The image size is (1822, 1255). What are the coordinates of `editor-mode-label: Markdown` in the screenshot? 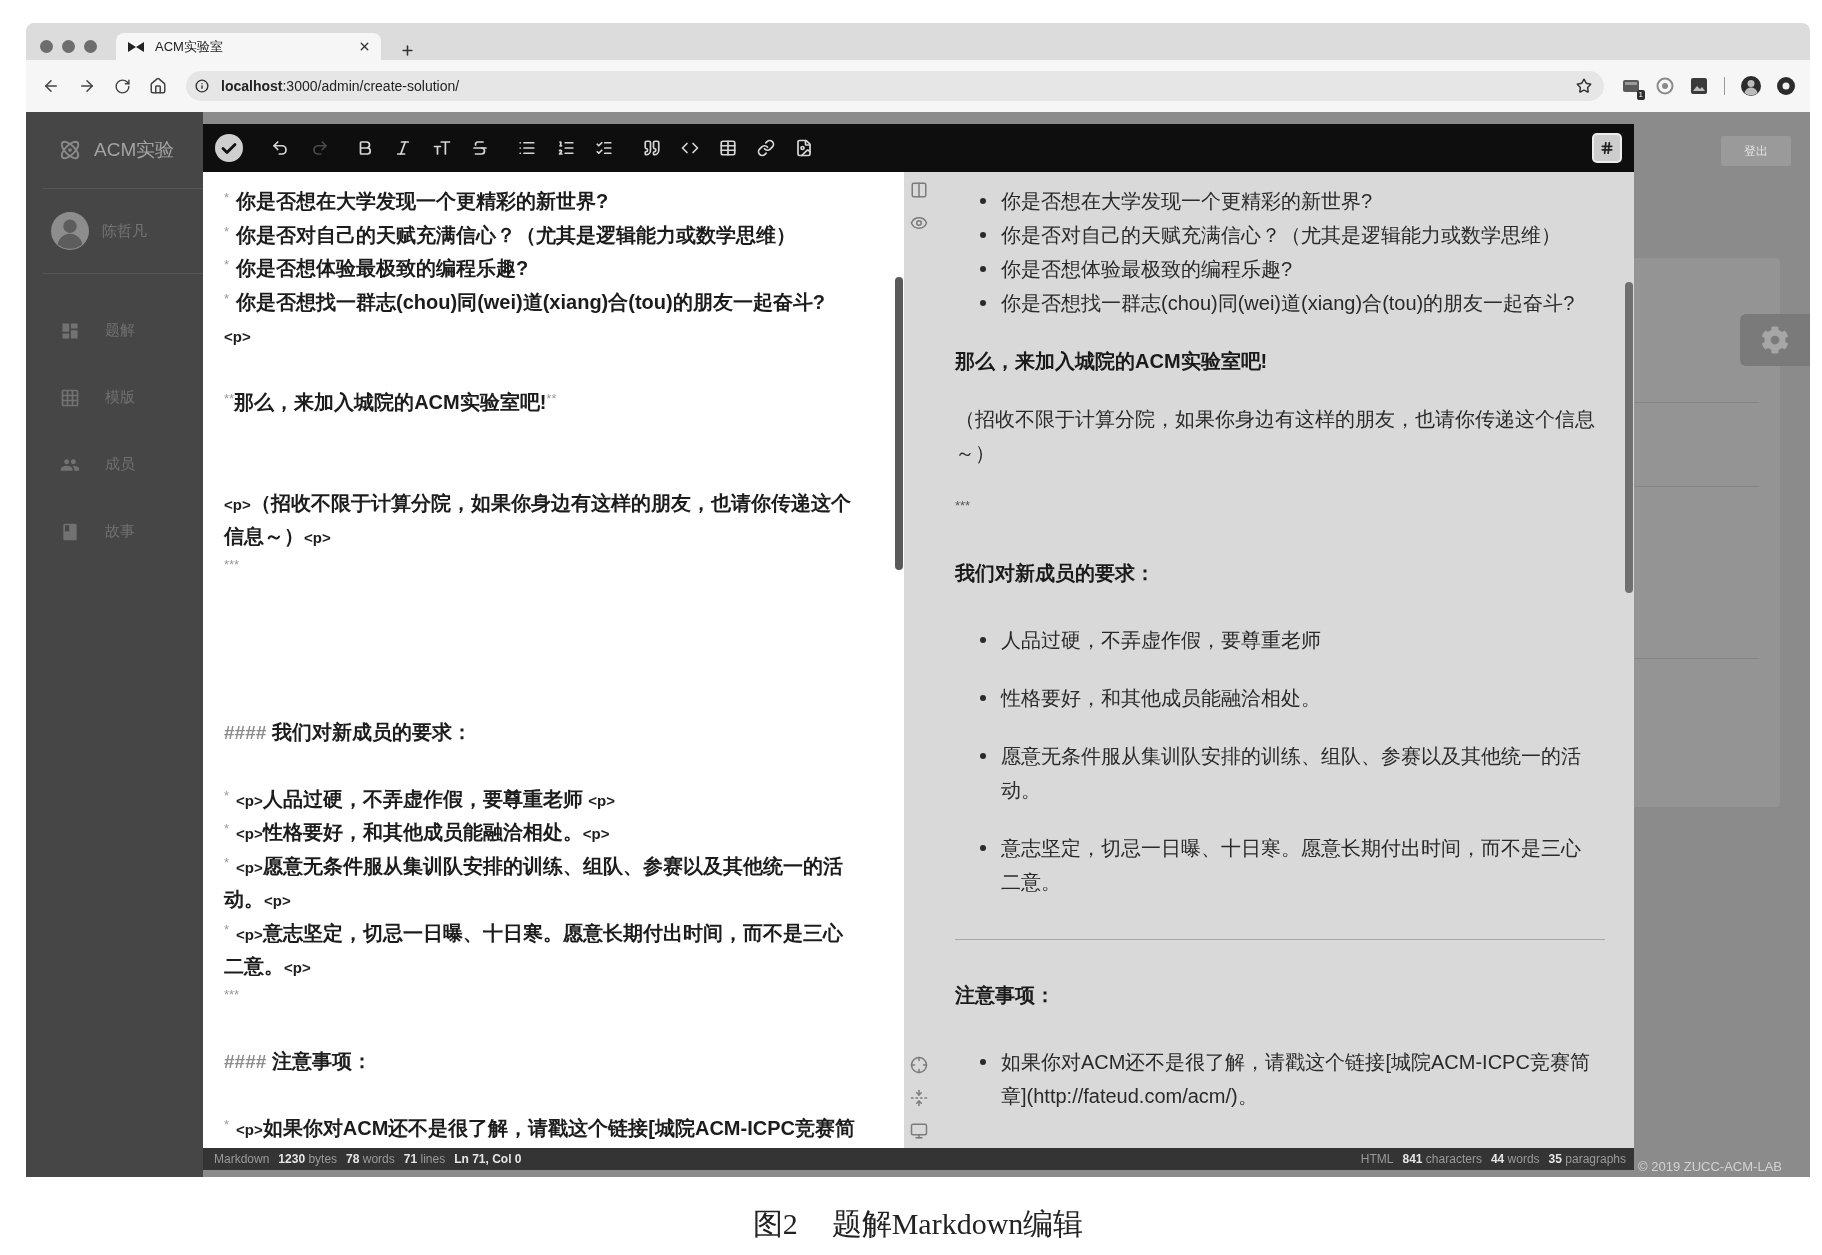 It's located at (242, 1159).